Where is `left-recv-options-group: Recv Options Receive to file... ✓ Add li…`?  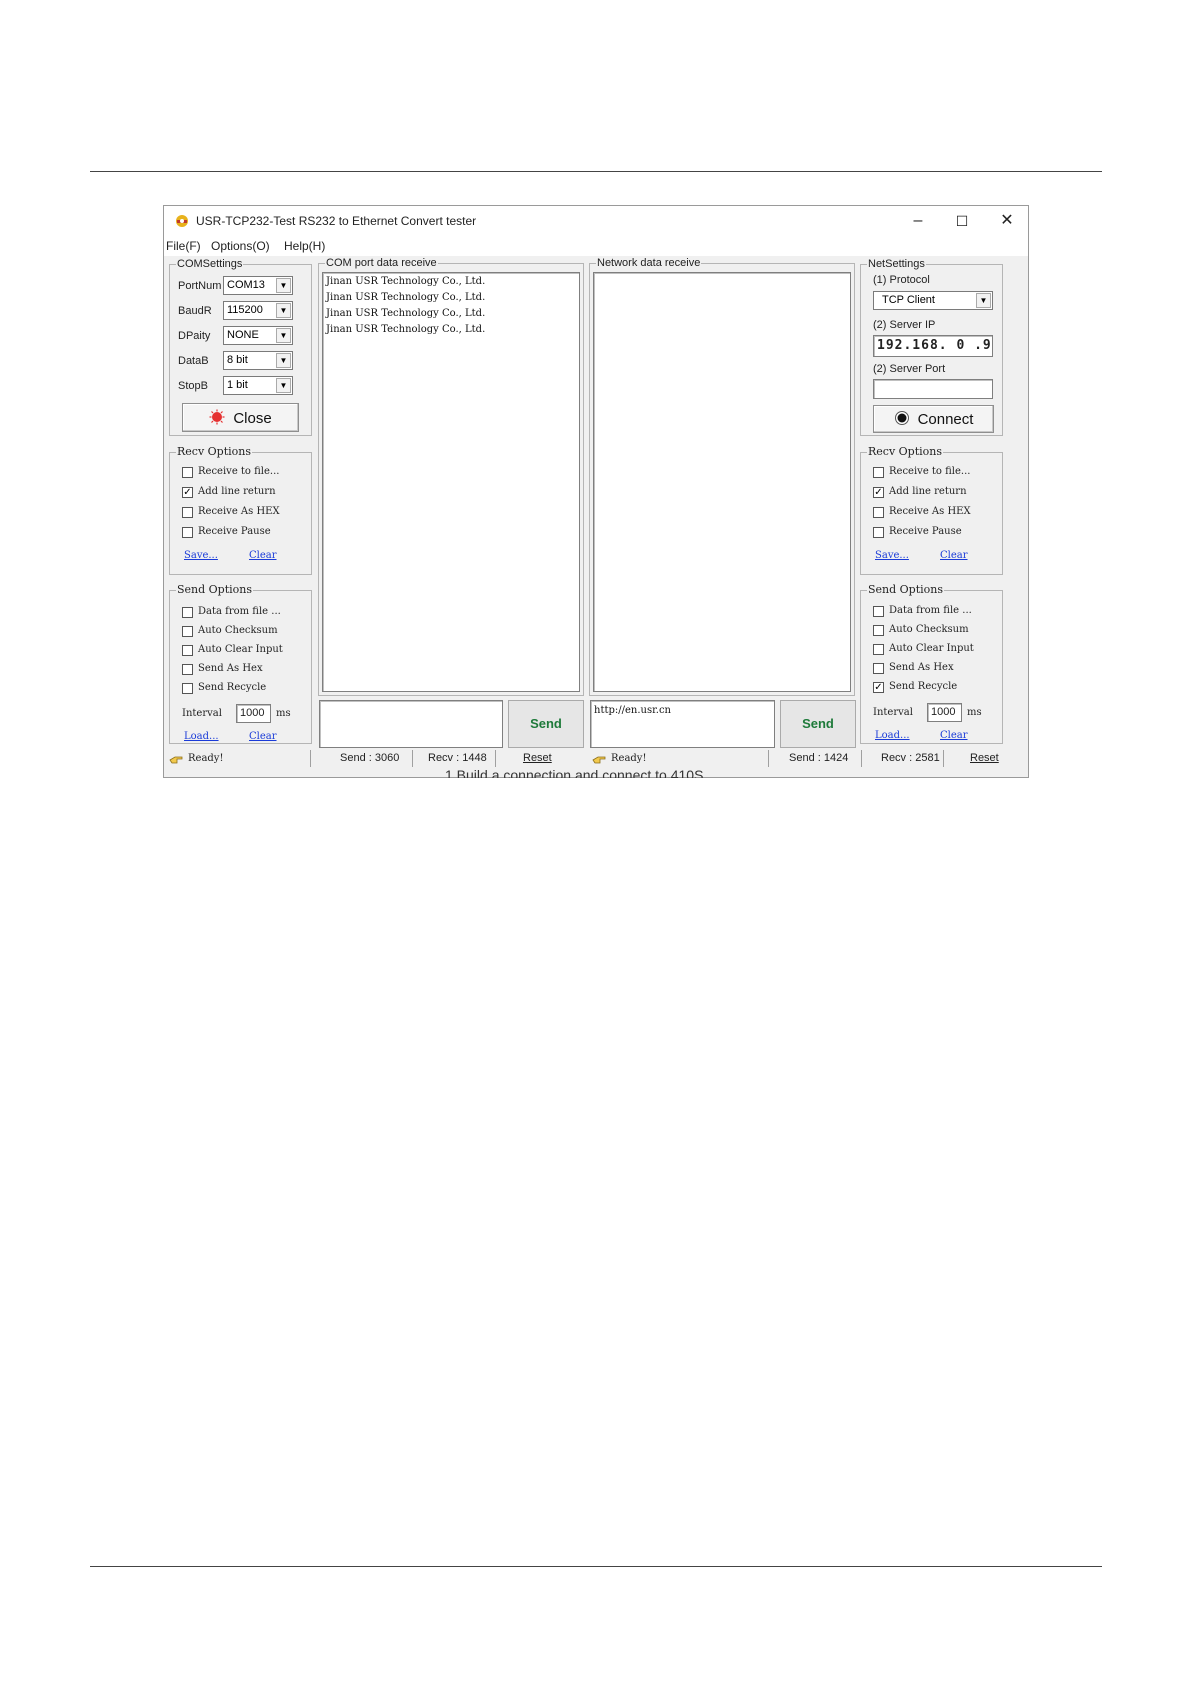 left-recv-options-group: Recv Options Receive to file... ✓ Add li… is located at coordinates (240, 510).